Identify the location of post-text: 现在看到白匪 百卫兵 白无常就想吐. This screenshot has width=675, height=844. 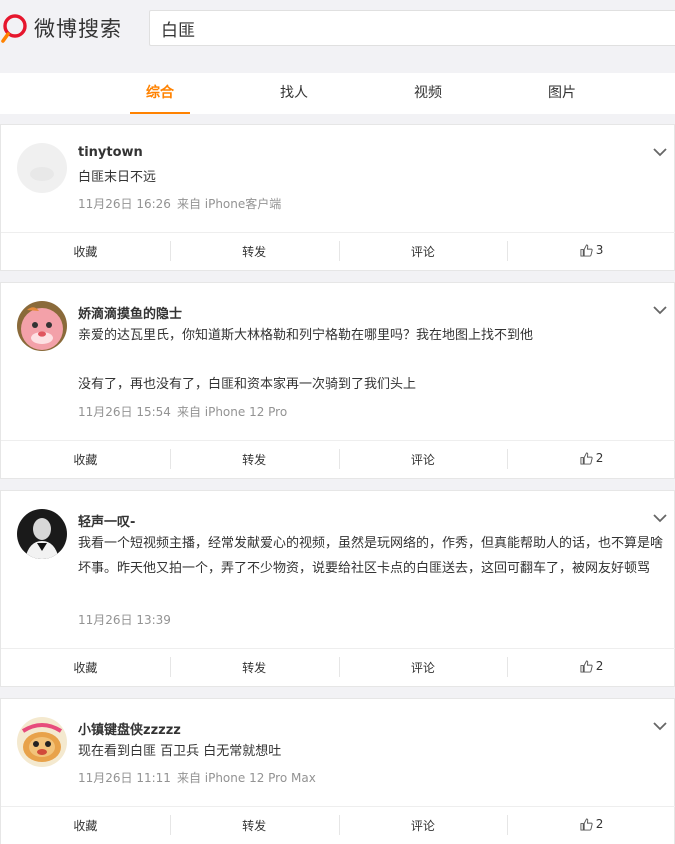
(370, 751).